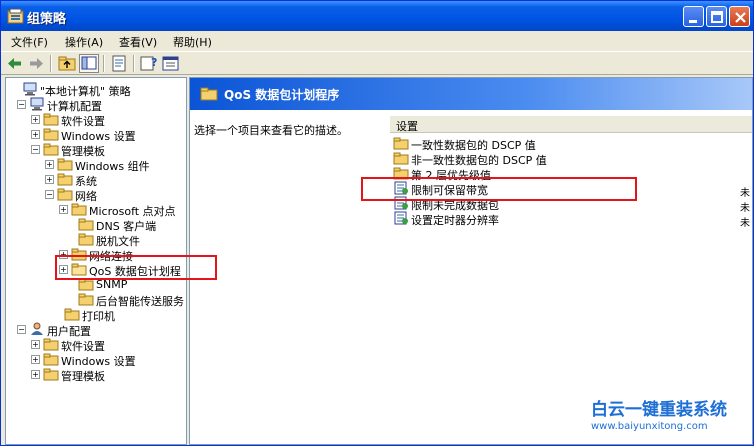  I want to click on user-icon, so click(37, 329).